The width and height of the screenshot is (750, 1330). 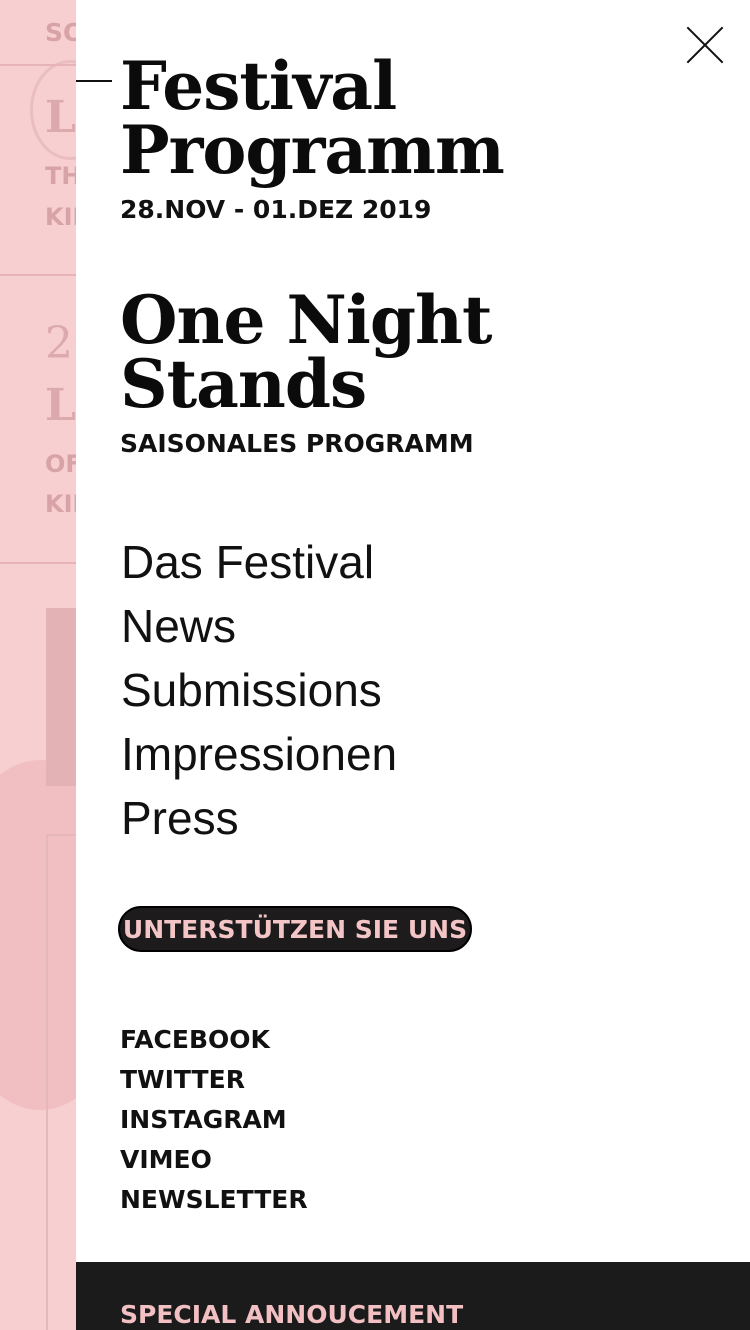 I want to click on one-night-title-line1: One Night, so click(x=306, y=320).